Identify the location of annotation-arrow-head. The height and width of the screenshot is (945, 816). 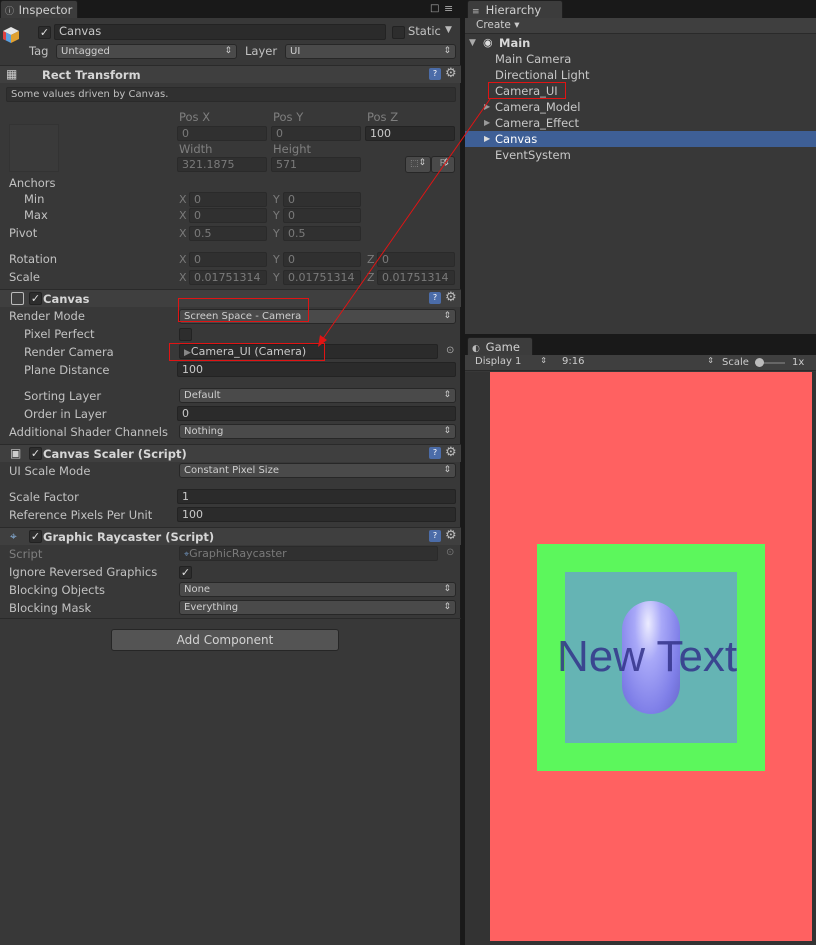
(322, 341).